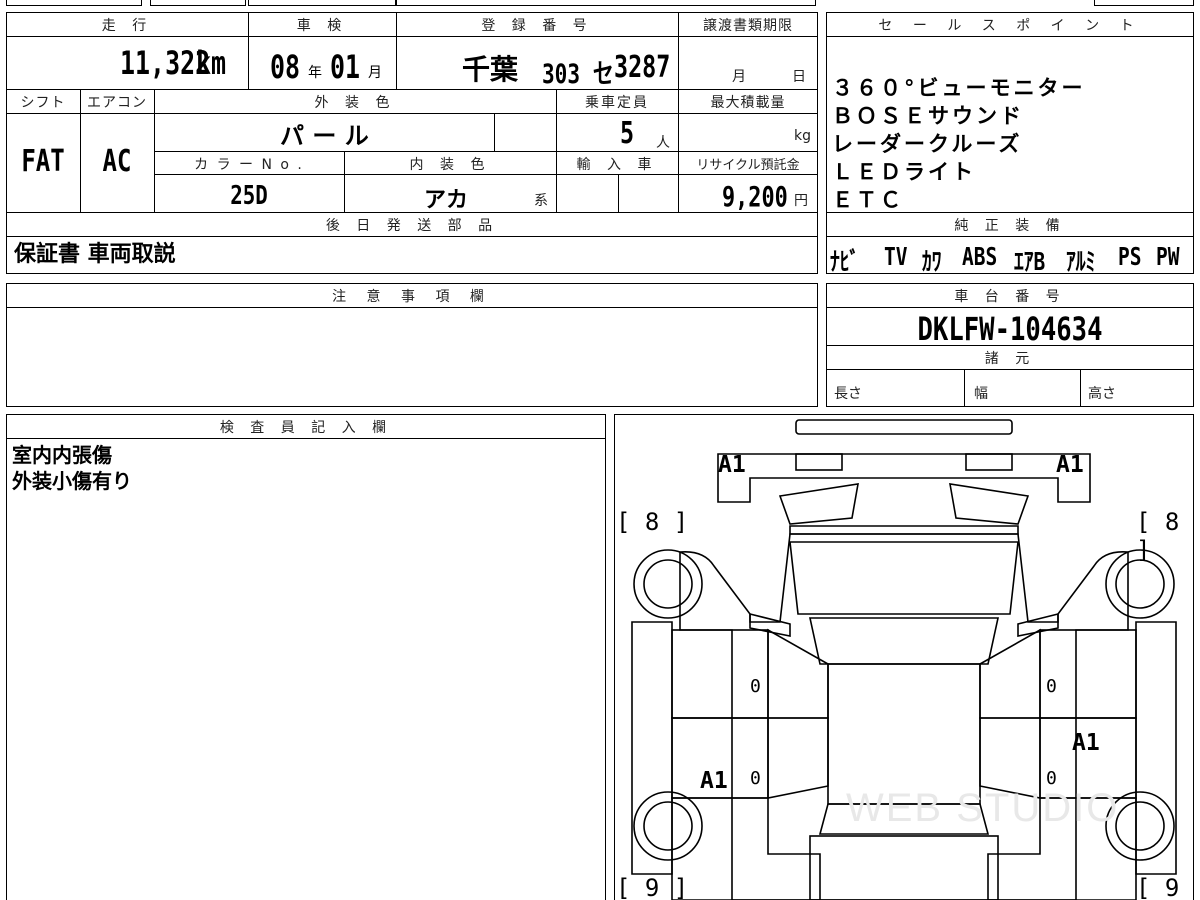 This screenshot has width=1200, height=900. Describe the element at coordinates (748, 26) in the screenshot. I see `transfer-deadline-header: 譲渡書類期限` at that location.